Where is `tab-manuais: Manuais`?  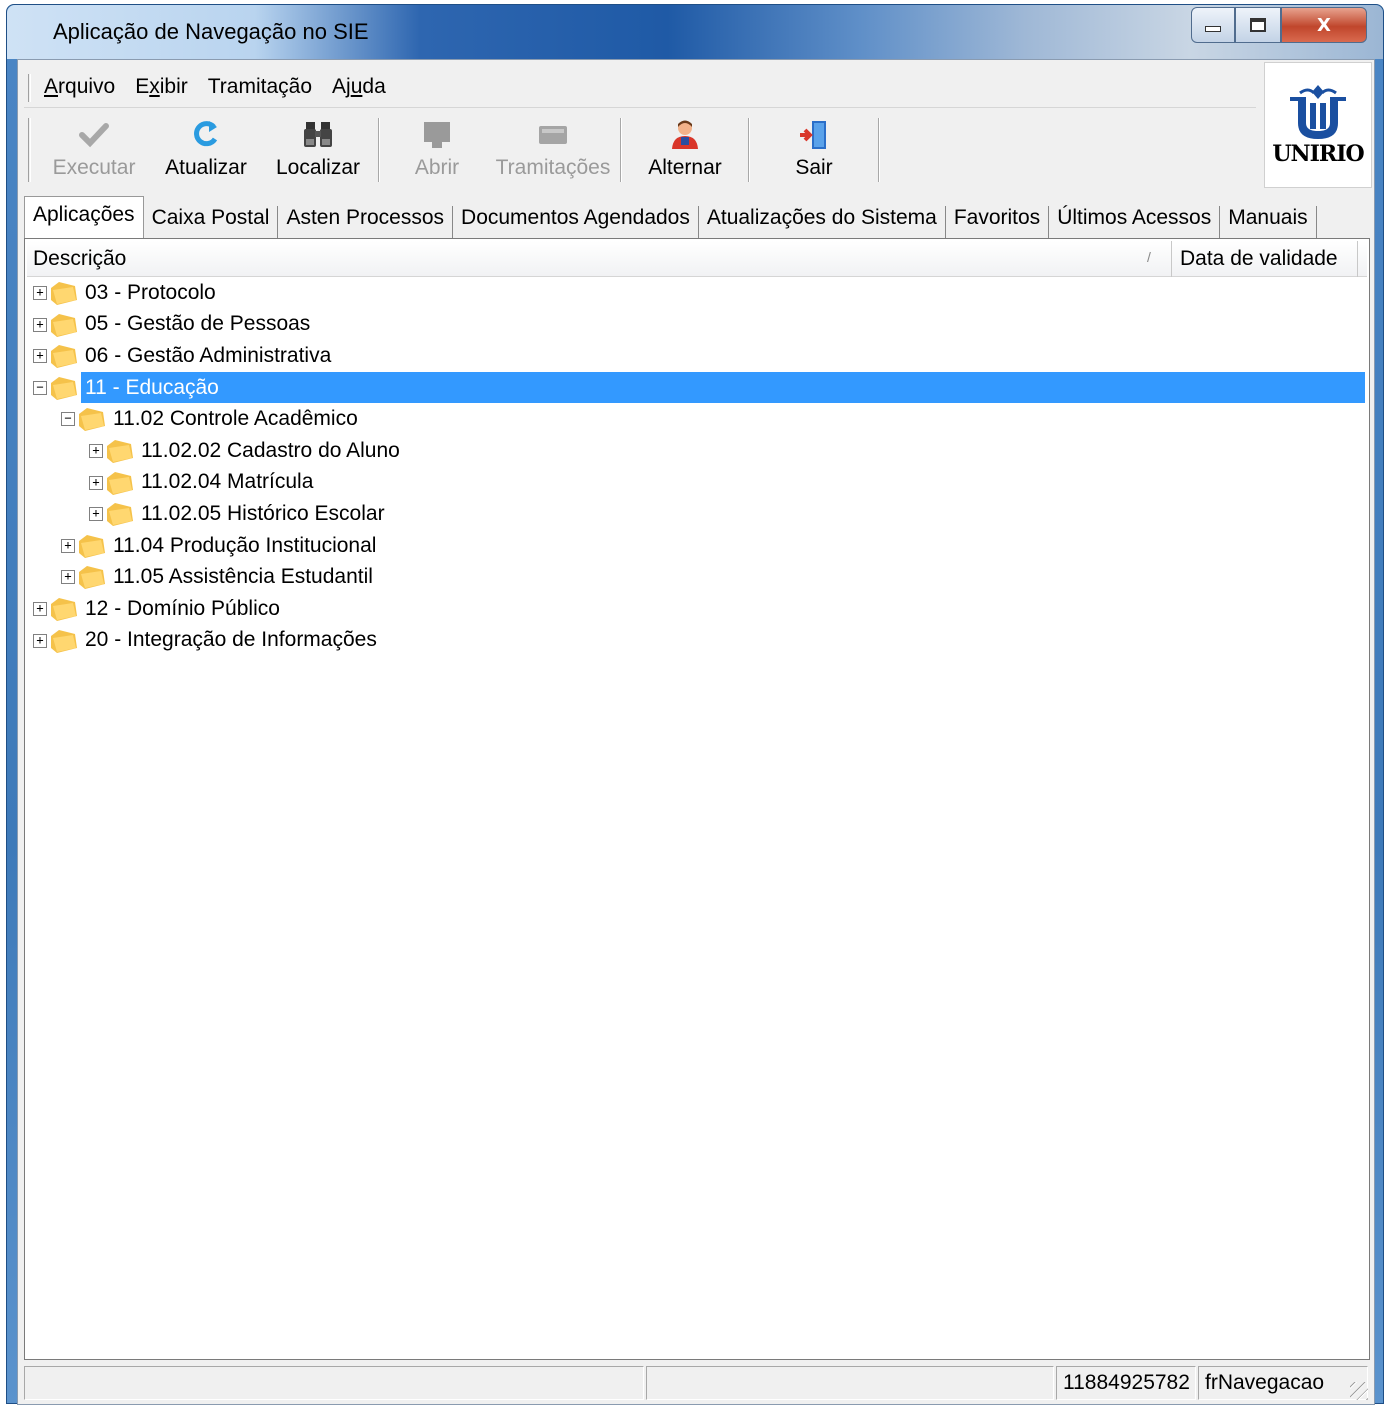 tab-manuais: Manuais is located at coordinates (1268, 222).